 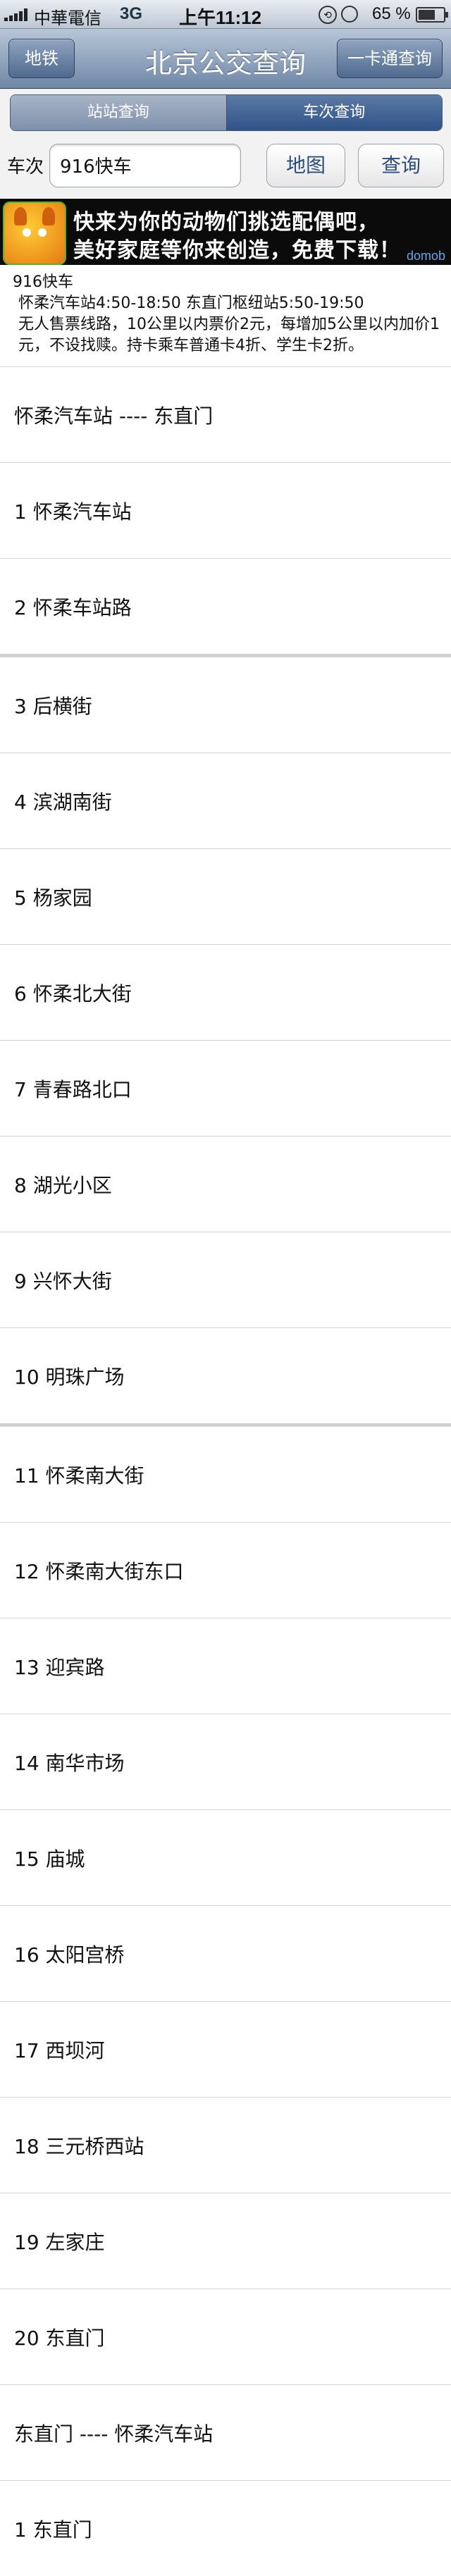 What do you see at coordinates (350, 14) in the screenshot?
I see `alarm-icon` at bounding box center [350, 14].